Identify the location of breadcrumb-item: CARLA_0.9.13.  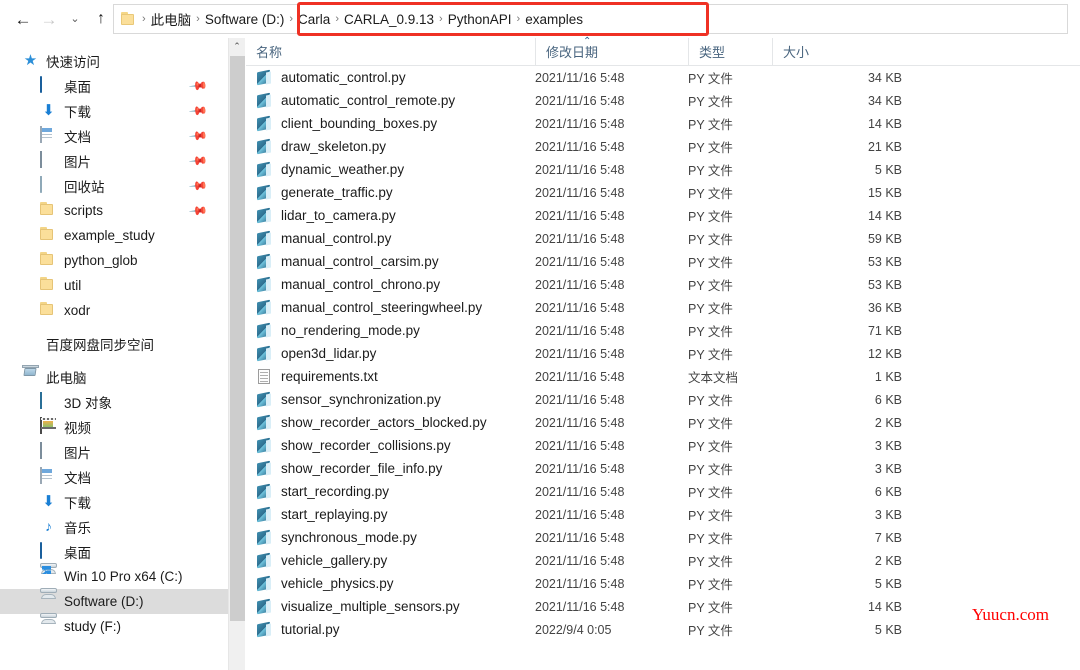
(389, 19).